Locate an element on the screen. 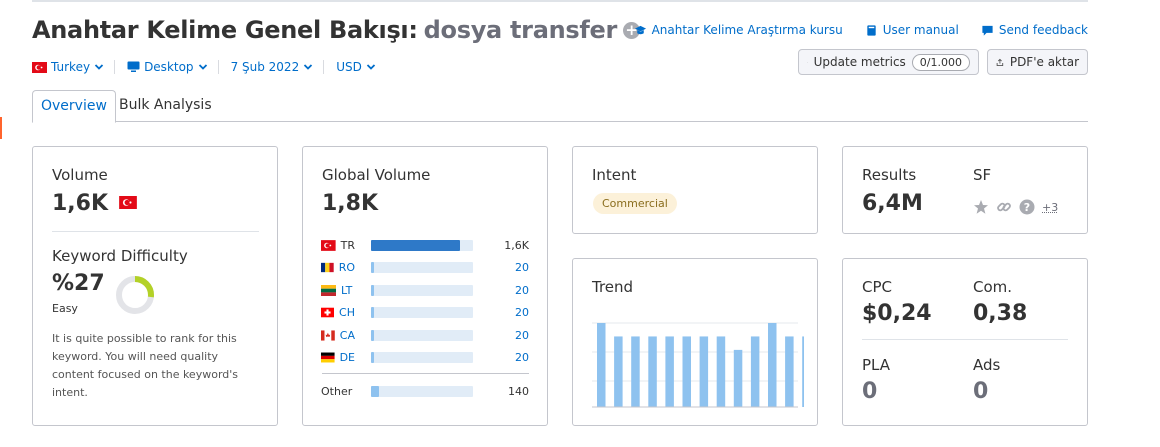  global-volume-row: RO 20 is located at coordinates (425, 268).